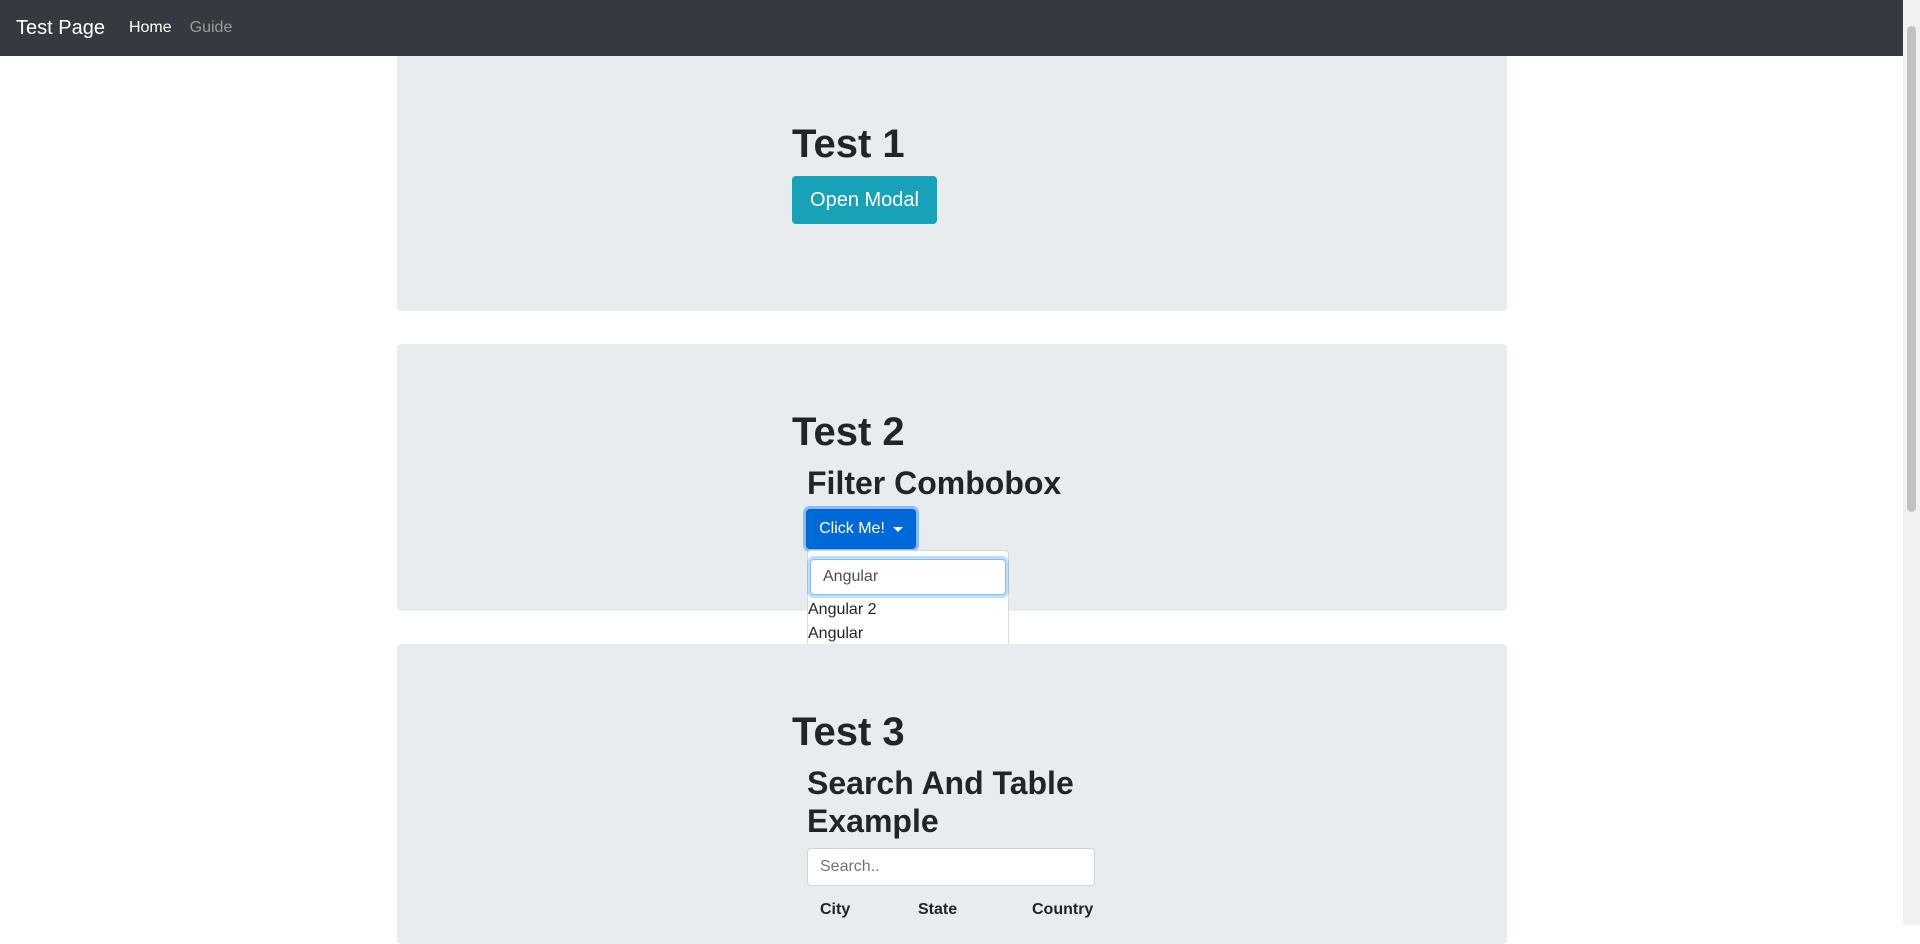 The height and width of the screenshot is (944, 1920). Describe the element at coordinates (908, 601) in the screenshot. I see `combobox-dropdown-menu: Angular 2 Angular` at that location.